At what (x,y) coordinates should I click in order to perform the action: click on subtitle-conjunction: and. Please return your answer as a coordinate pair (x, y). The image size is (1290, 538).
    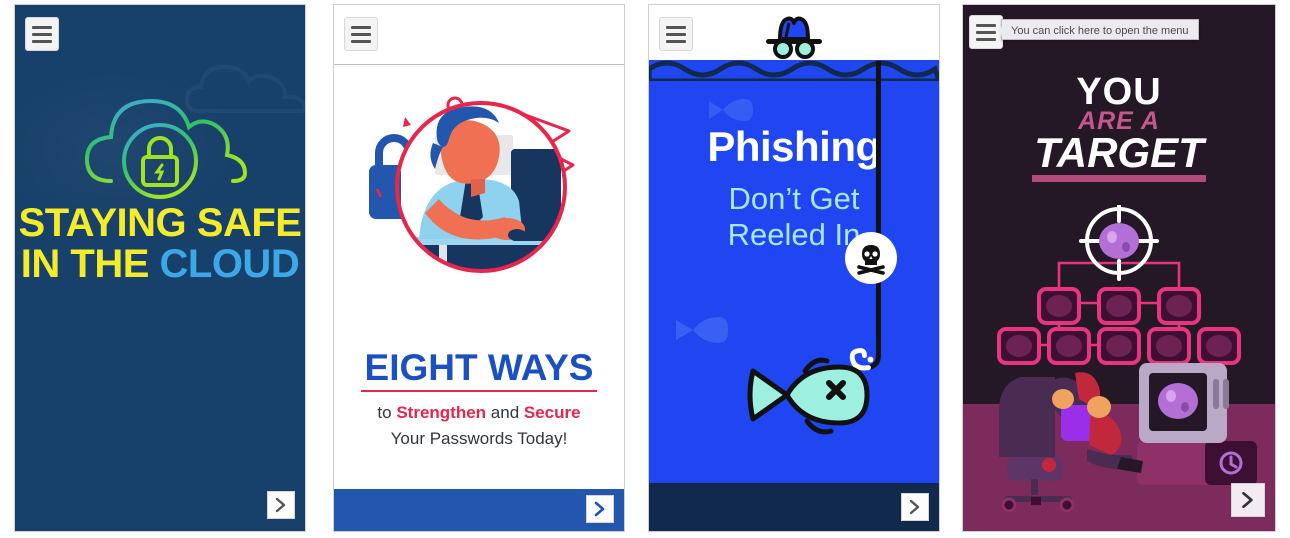
    Looking at the image, I should click on (505, 412).